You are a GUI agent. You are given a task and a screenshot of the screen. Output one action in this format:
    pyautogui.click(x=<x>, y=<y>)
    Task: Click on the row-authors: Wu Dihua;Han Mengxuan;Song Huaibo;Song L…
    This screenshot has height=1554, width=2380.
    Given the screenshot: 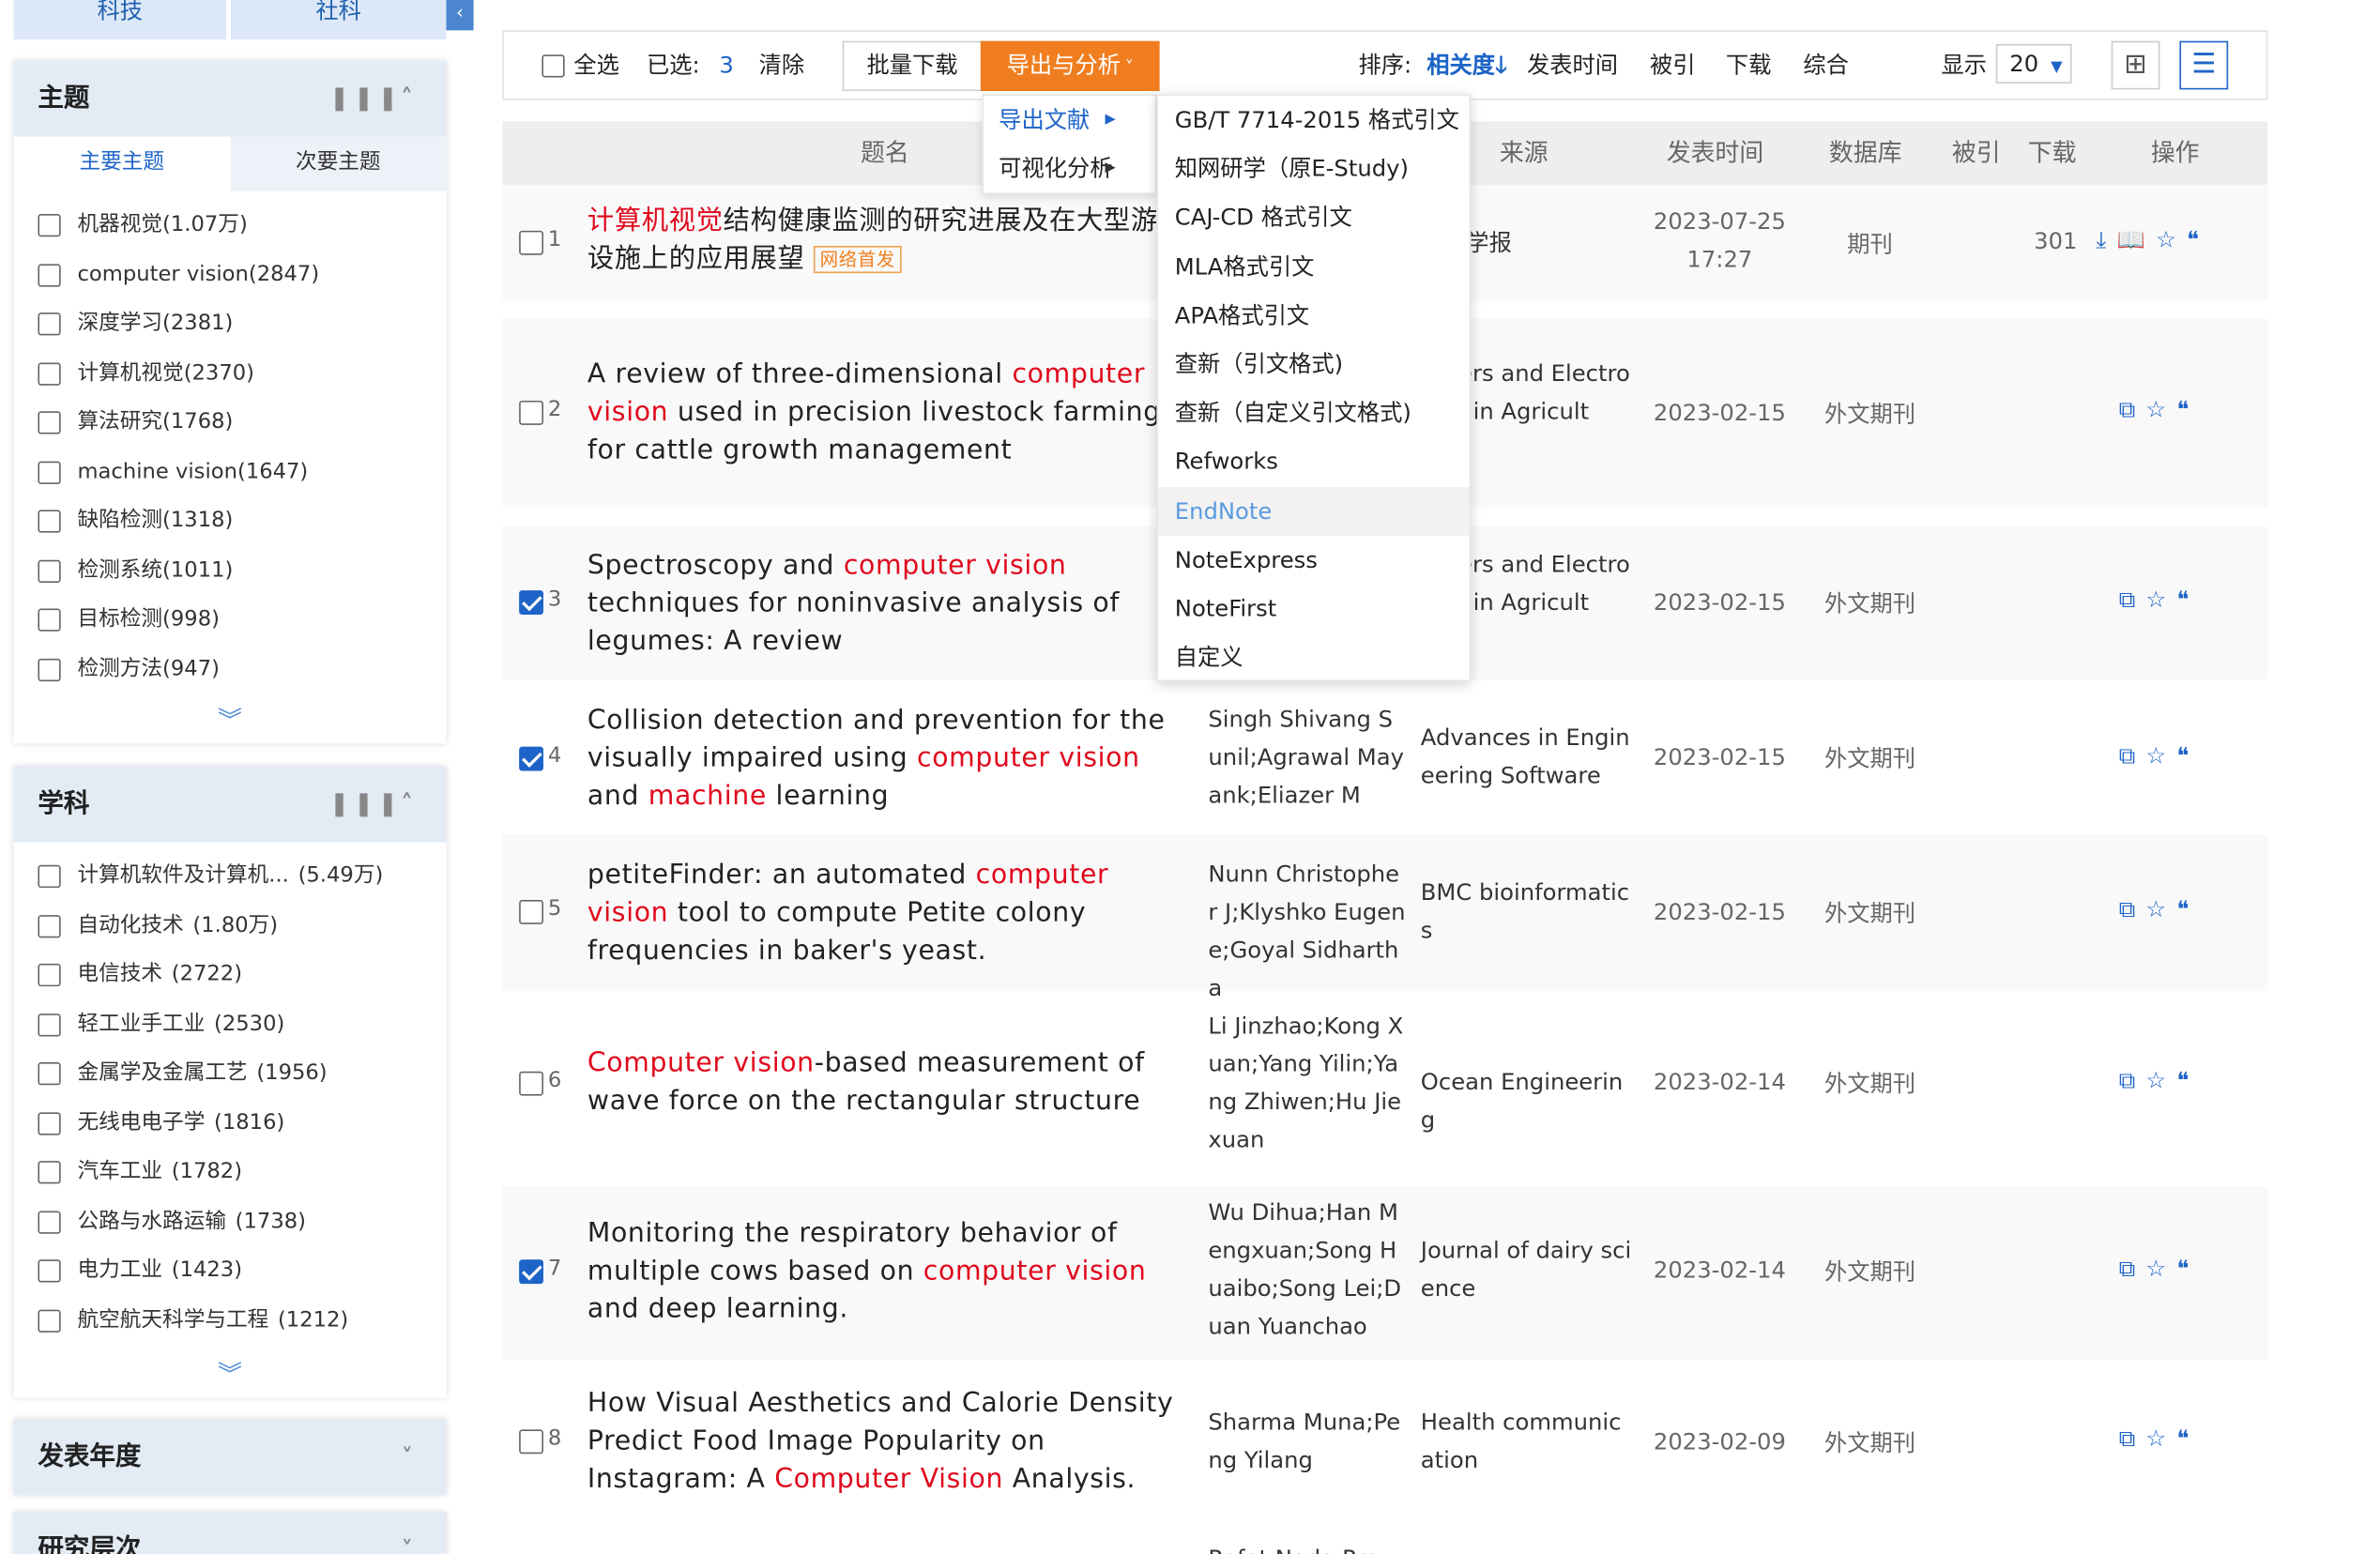 What is the action you would take?
    pyautogui.click(x=1306, y=1271)
    